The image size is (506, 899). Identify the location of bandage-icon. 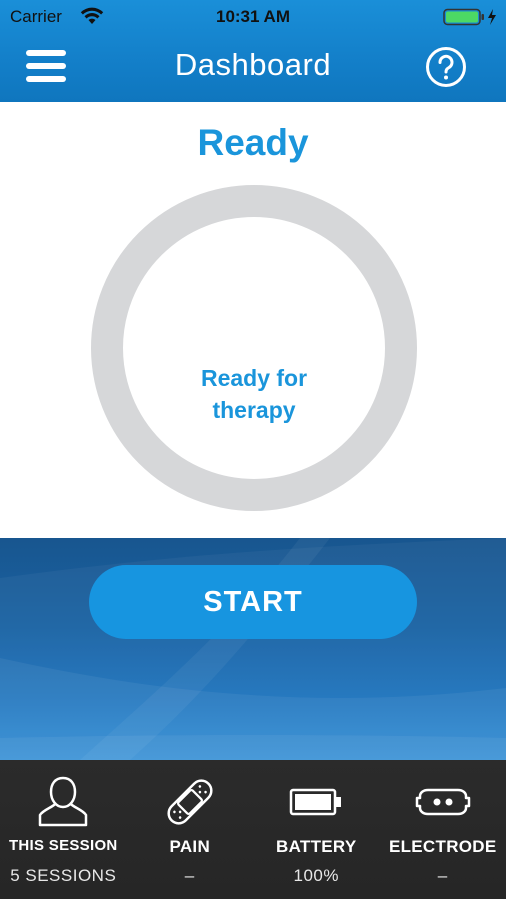
(190, 802).